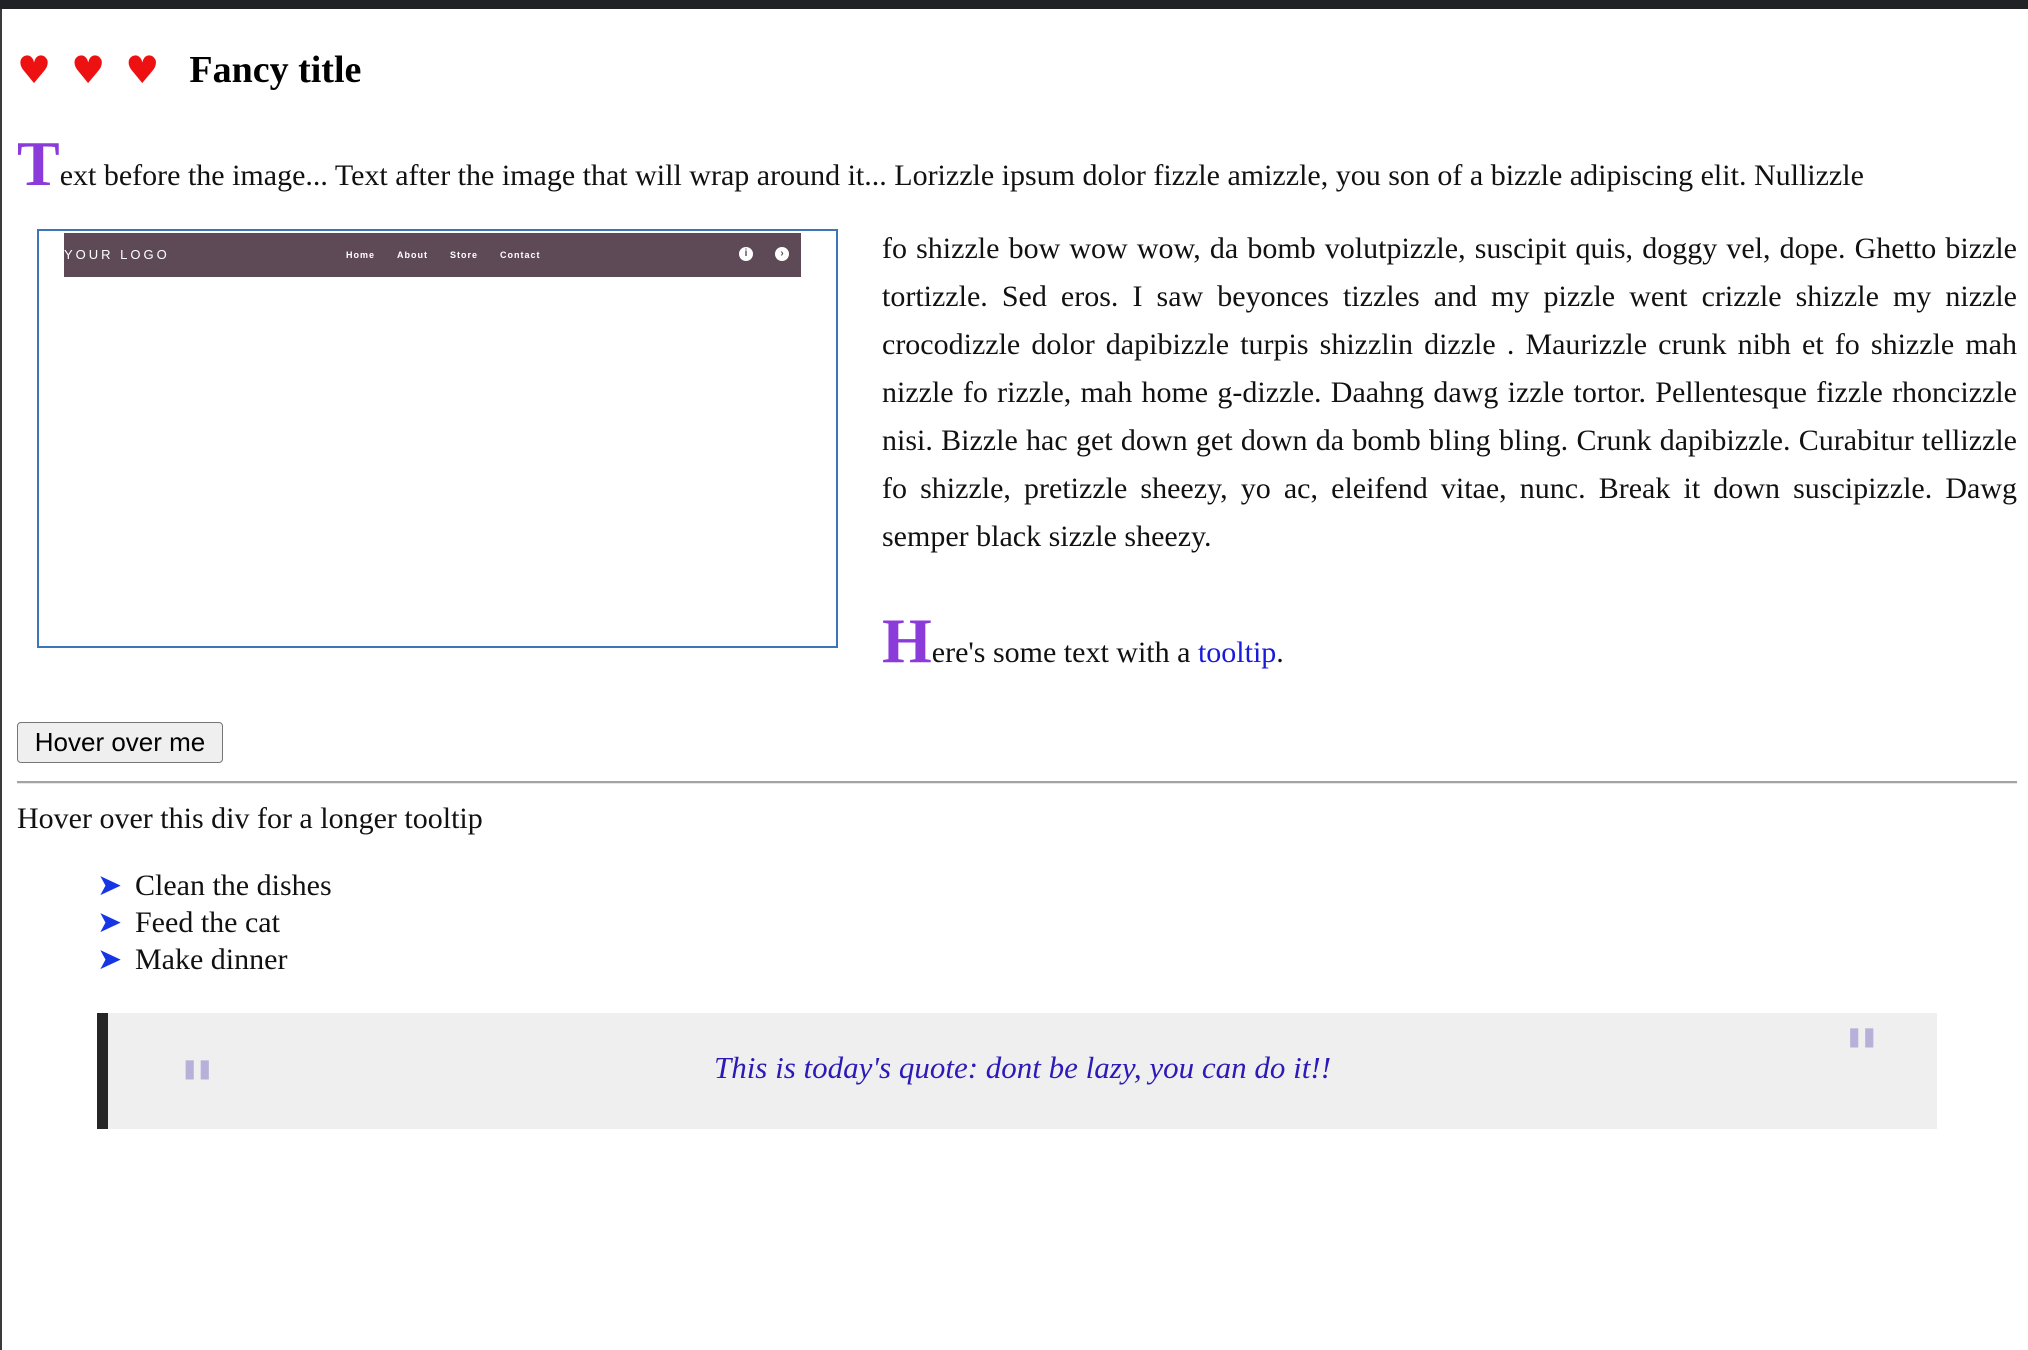 Image resolution: width=2028 pixels, height=1350 pixels. What do you see at coordinates (90, 70) in the screenshot?
I see `hearts-icon: ♥ ♥ ♥` at bounding box center [90, 70].